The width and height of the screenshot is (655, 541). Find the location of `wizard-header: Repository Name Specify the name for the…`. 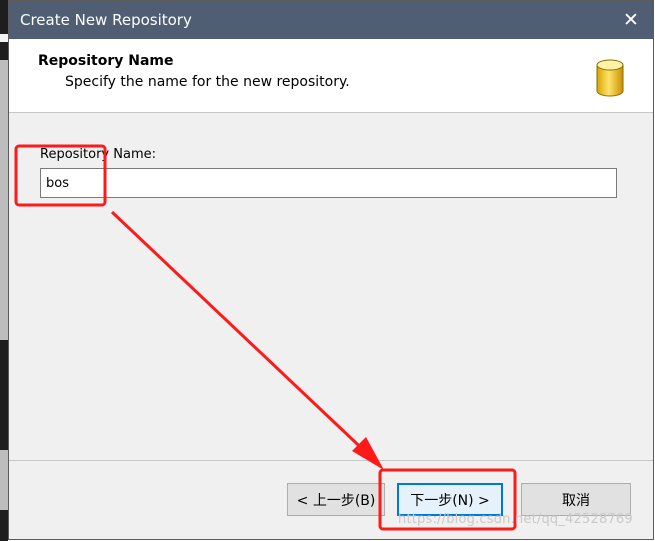

wizard-header: Repository Name Specify the name for the… is located at coordinates (331, 76).